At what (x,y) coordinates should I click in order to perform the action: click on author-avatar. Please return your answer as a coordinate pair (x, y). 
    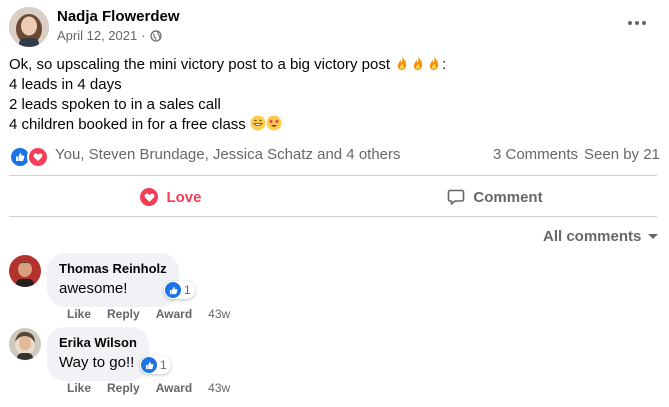
    Looking at the image, I should click on (29, 27).